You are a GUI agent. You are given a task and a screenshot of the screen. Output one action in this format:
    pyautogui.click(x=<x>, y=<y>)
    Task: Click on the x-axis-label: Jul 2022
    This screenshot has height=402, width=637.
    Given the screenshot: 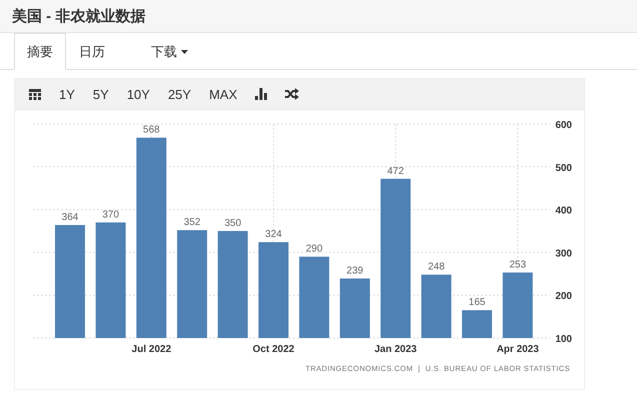 What is the action you would take?
    pyautogui.click(x=152, y=349)
    